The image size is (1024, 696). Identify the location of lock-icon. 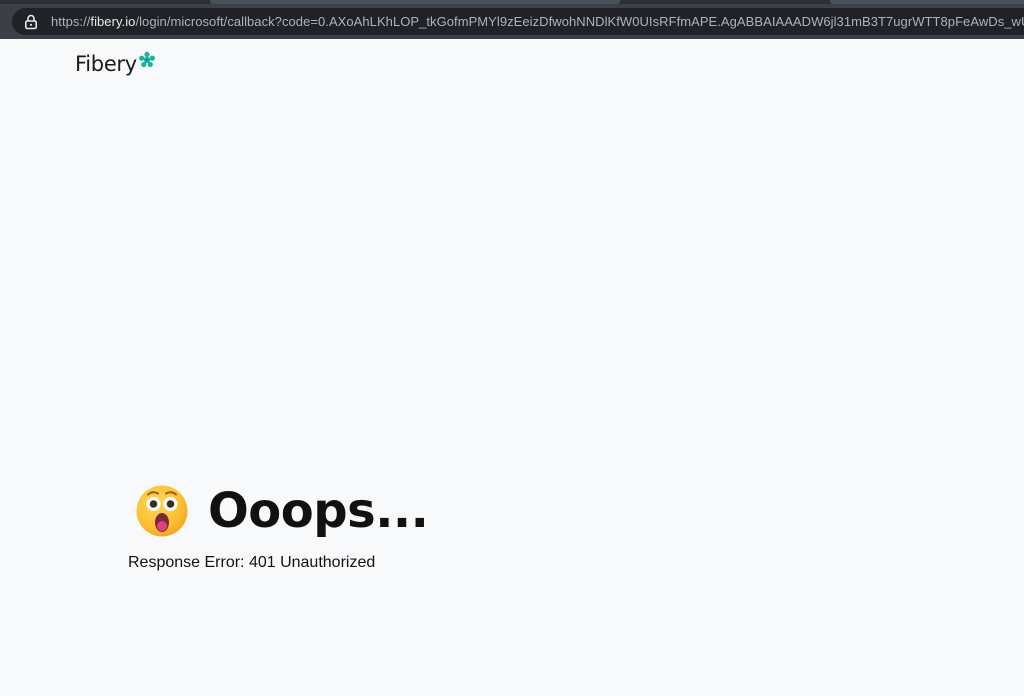
(31, 22).